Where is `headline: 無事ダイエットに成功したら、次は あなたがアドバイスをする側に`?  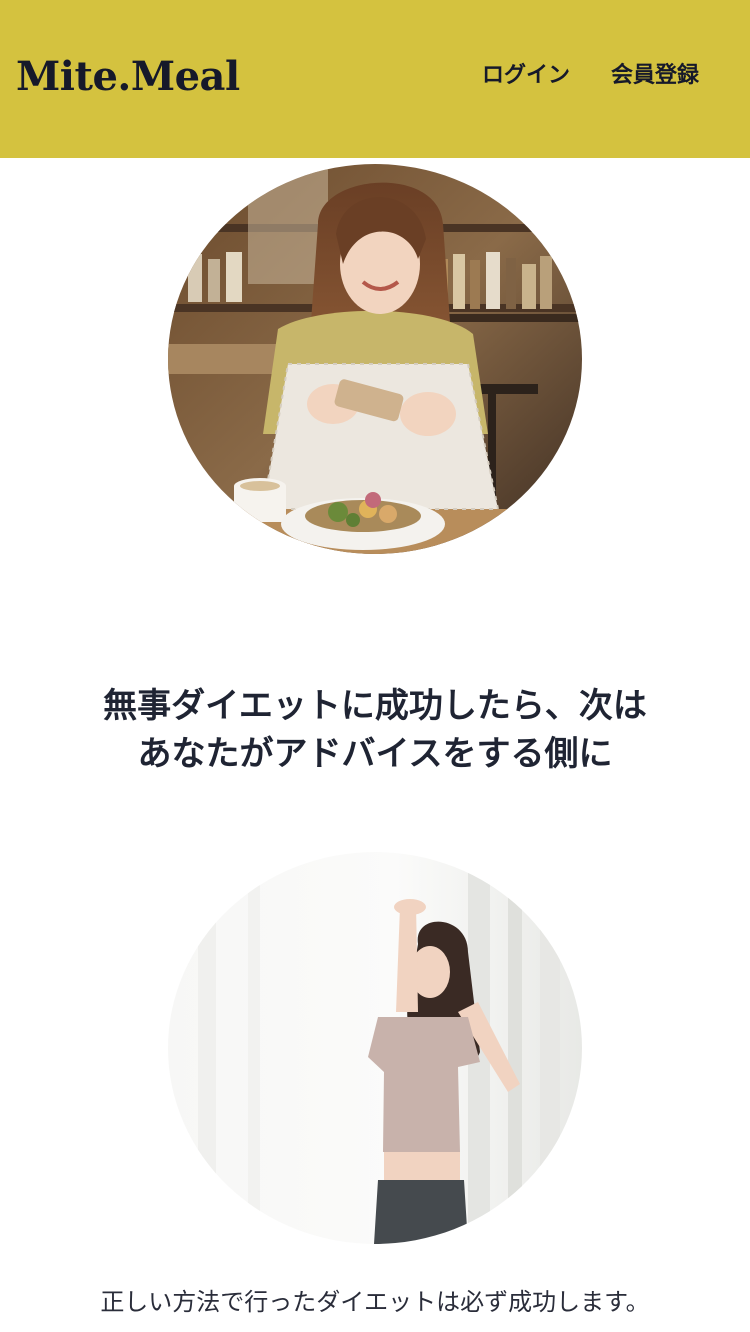 headline: 無事ダイエットに成功したら、次は あなたがアドバイスをする側に is located at coordinates (375, 730).